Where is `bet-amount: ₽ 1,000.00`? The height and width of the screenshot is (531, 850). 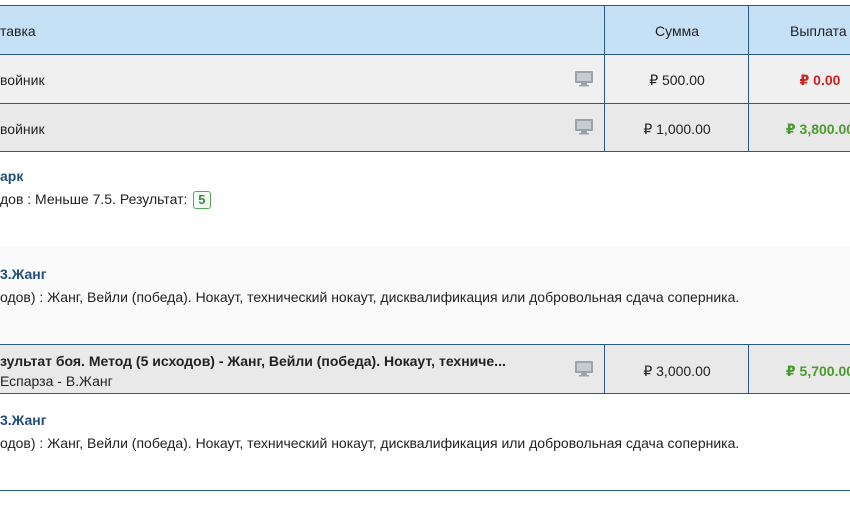
bet-amount: ₽ 1,000.00 is located at coordinates (677, 129).